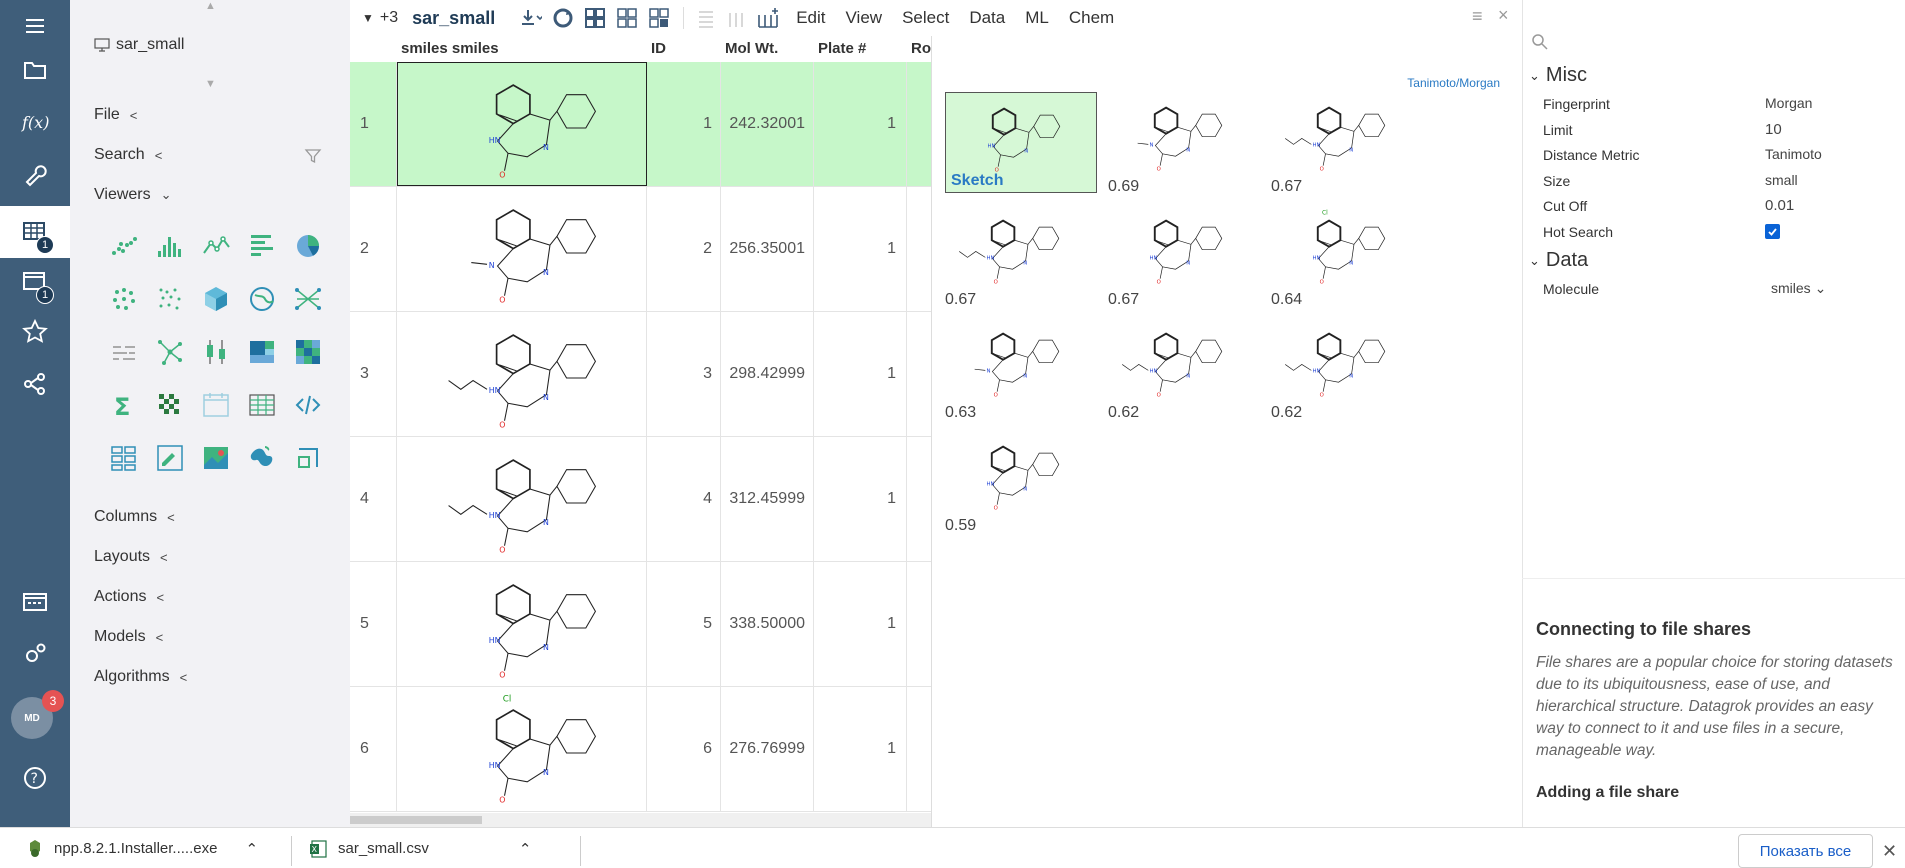 The width and height of the screenshot is (1905, 868). I want to click on prop-value: Morgan, so click(1788, 103).